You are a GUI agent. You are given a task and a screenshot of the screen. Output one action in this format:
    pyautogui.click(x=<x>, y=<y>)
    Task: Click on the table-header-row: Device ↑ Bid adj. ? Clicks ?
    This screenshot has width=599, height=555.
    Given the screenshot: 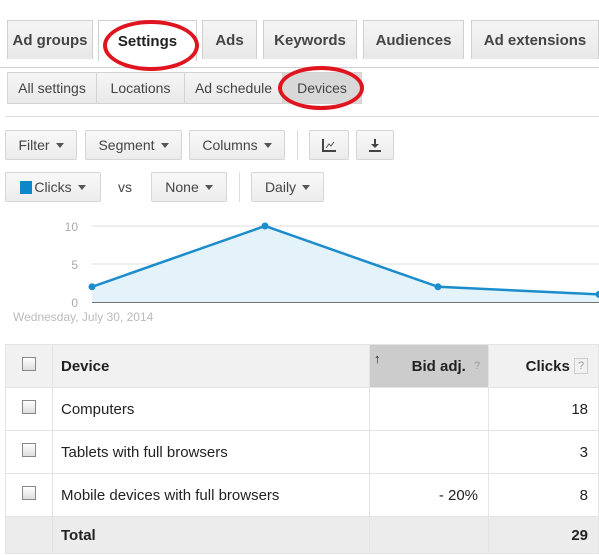 What is the action you would take?
    pyautogui.click(x=302, y=366)
    